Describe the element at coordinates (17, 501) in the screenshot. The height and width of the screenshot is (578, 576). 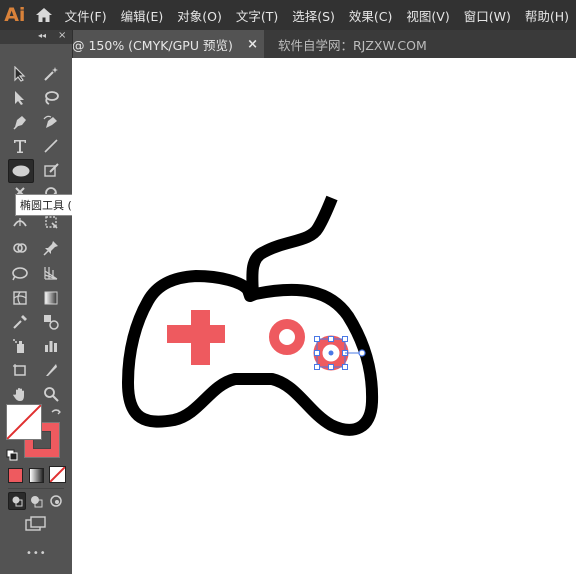
I see `draw-normal-icon` at that location.